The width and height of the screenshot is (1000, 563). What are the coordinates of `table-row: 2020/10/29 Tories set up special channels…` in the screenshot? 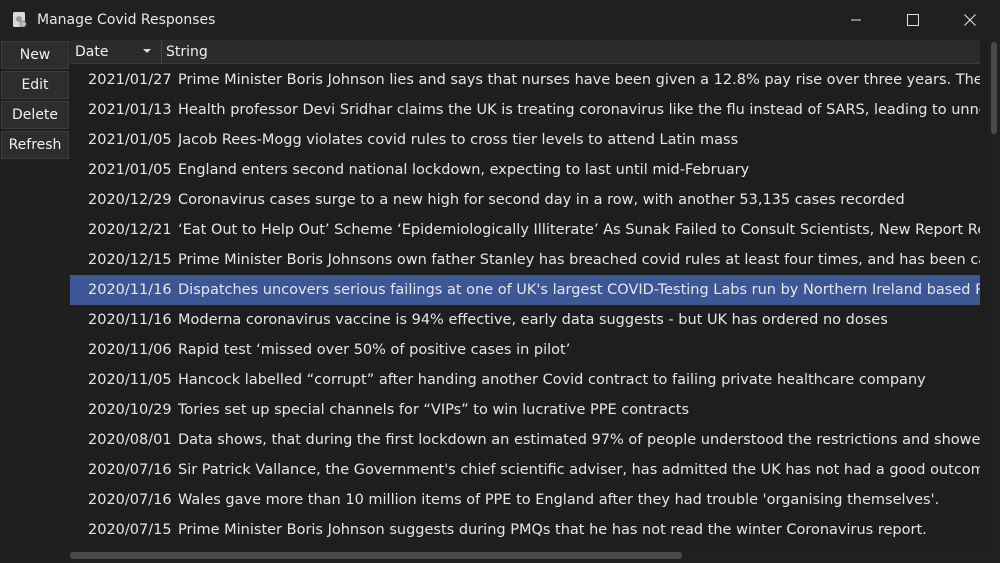 It's located at (525, 410).